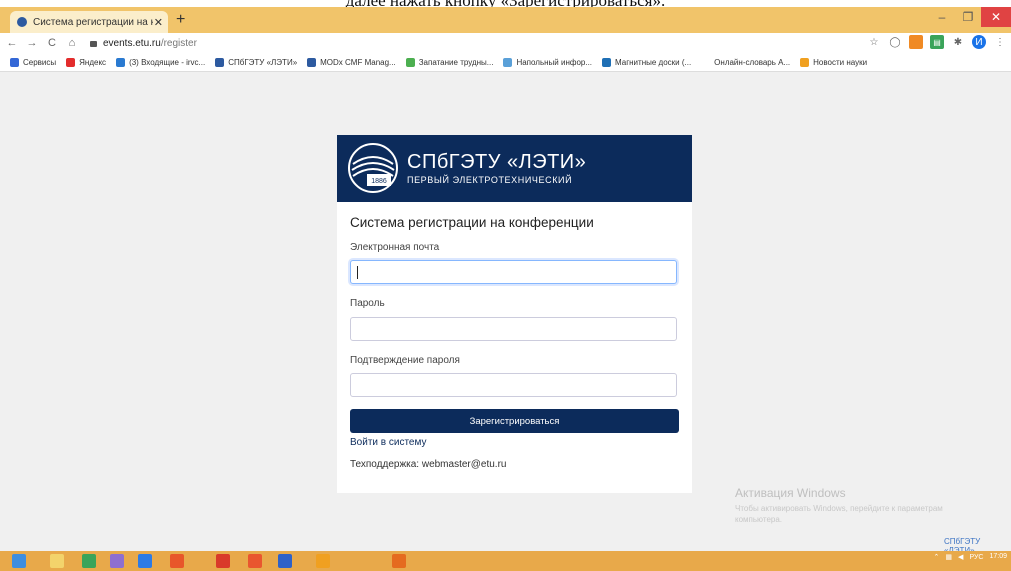 This screenshot has height=571, width=1011. I want to click on extensions-puzzle-icon: ✱, so click(958, 42).